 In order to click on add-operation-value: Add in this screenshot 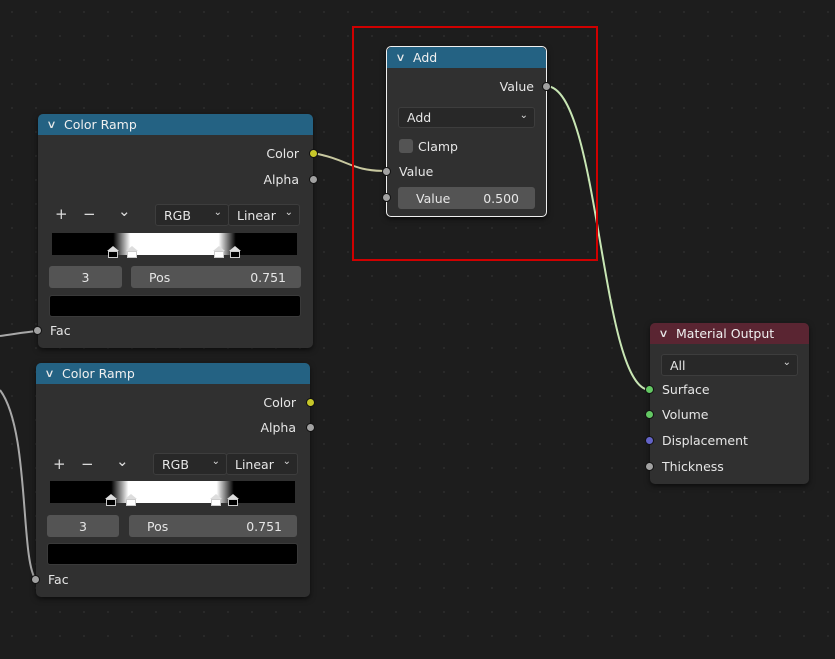, I will do `click(419, 117)`.